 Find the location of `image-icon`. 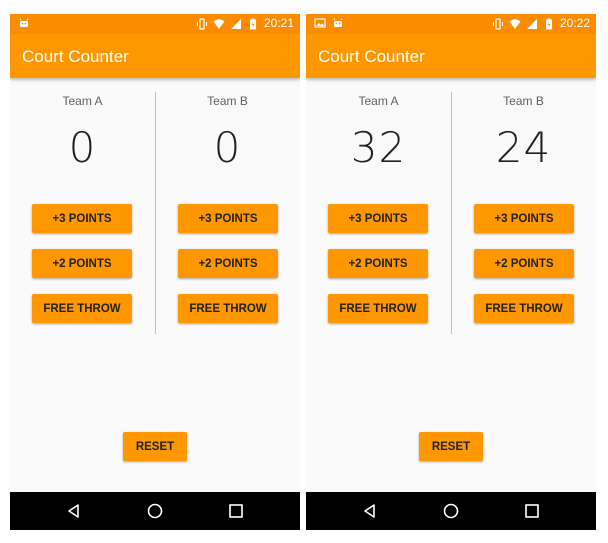

image-icon is located at coordinates (320, 23).